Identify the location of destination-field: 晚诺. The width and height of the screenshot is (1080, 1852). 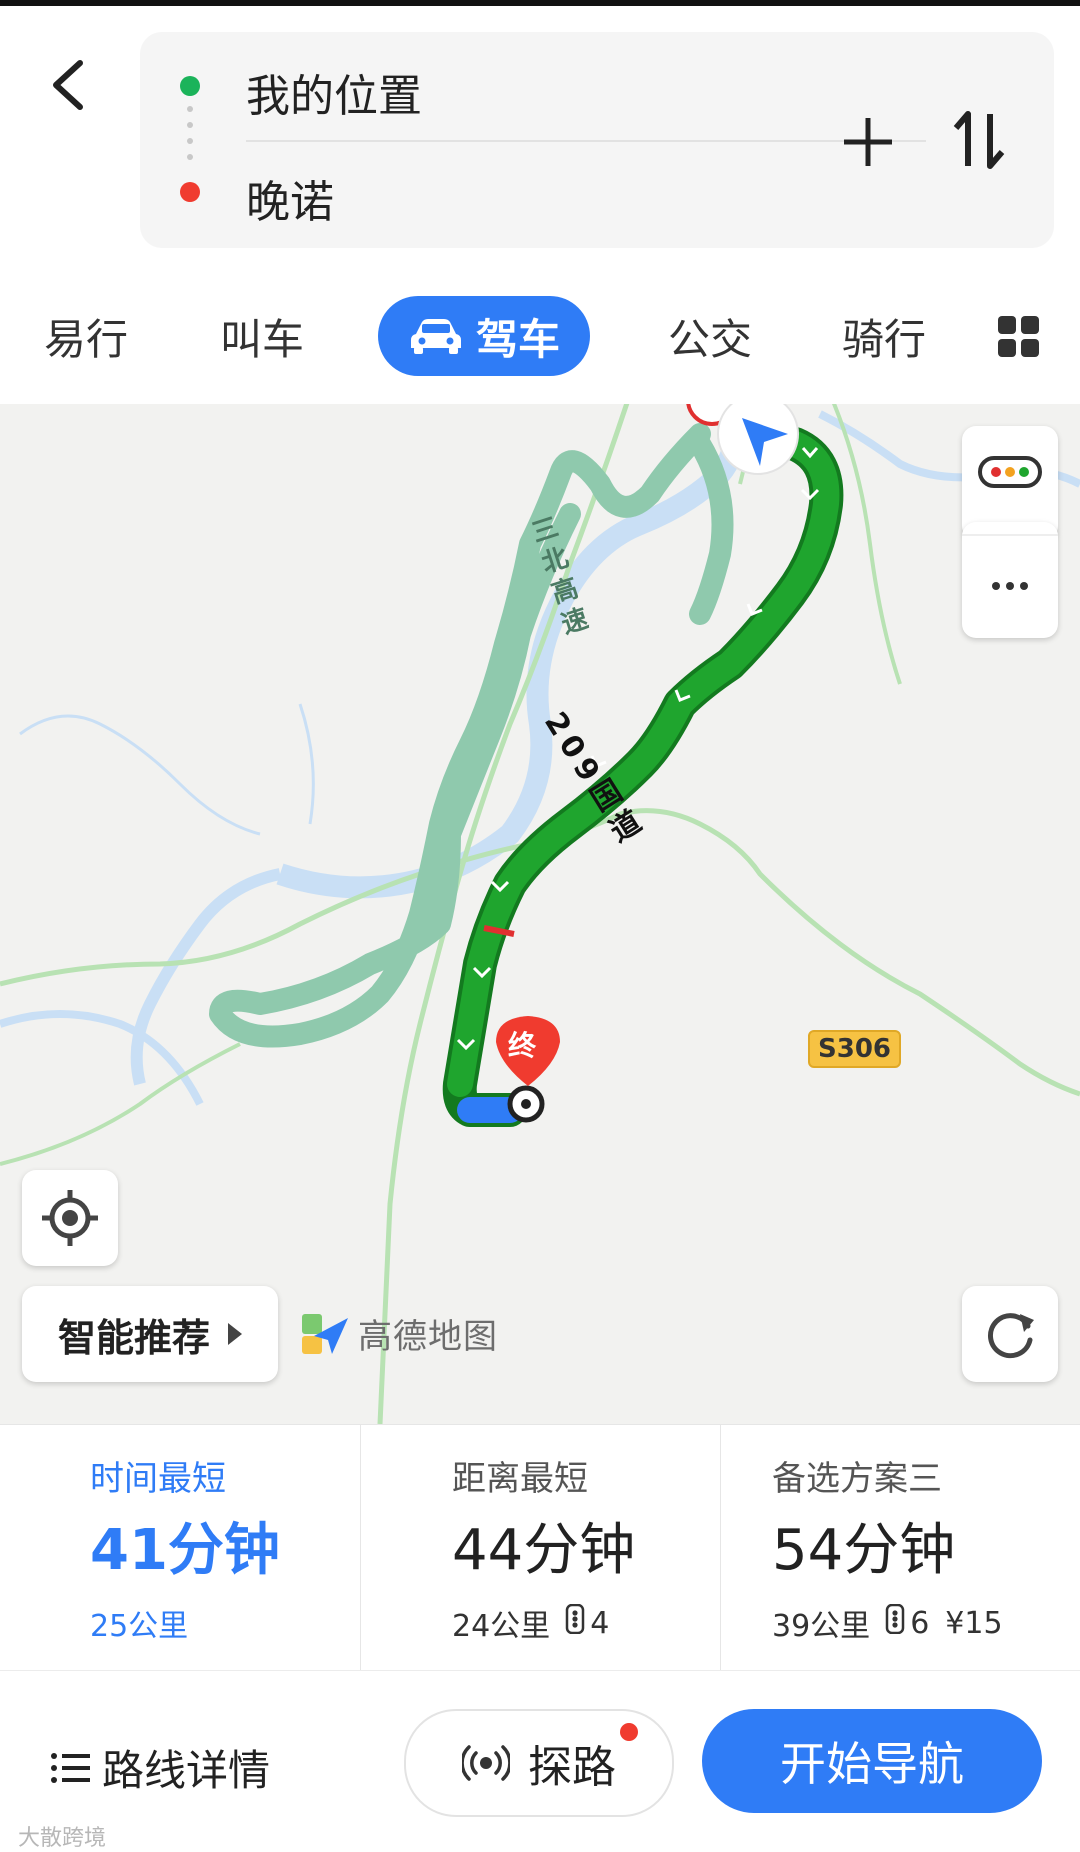
(290, 198).